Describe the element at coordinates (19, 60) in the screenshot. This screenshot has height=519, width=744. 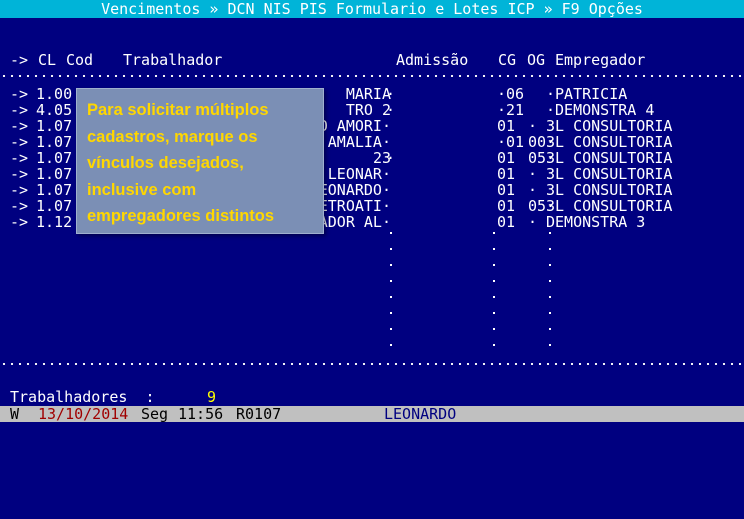
I see `header-arrow: ->` at that location.